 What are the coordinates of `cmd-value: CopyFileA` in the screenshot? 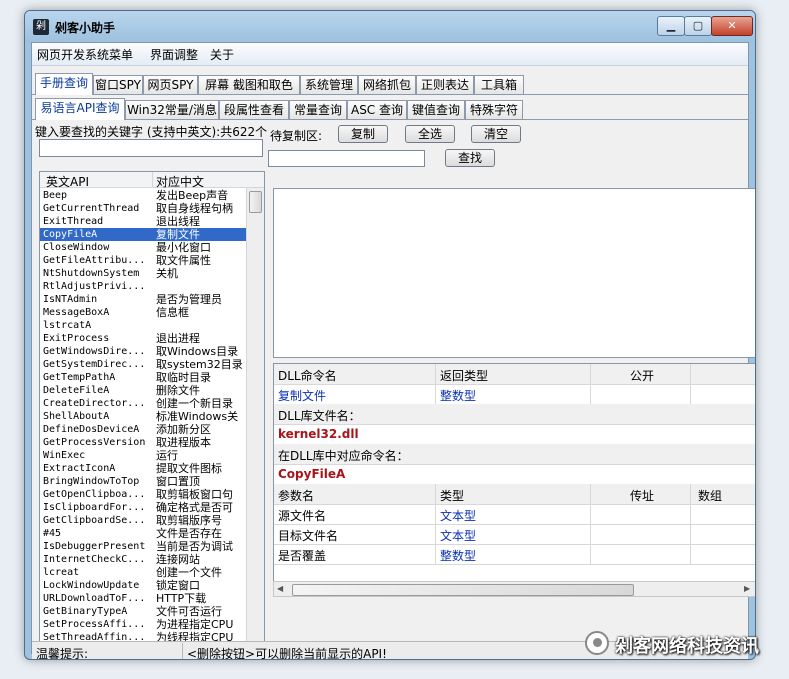 It's located at (312, 474).